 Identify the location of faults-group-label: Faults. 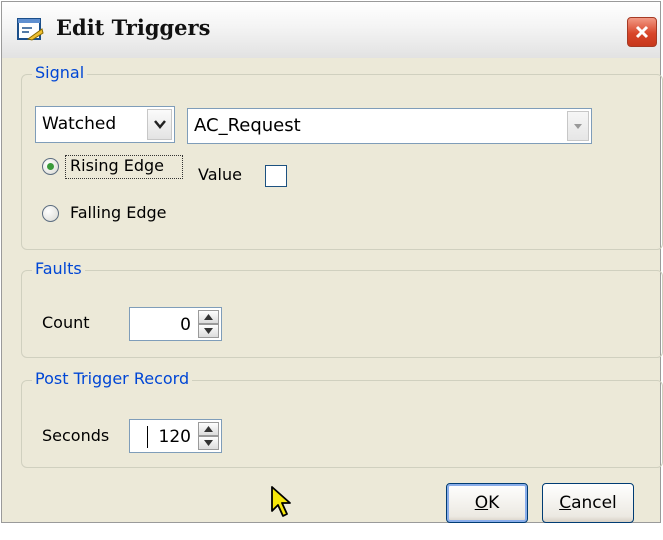
(58, 268).